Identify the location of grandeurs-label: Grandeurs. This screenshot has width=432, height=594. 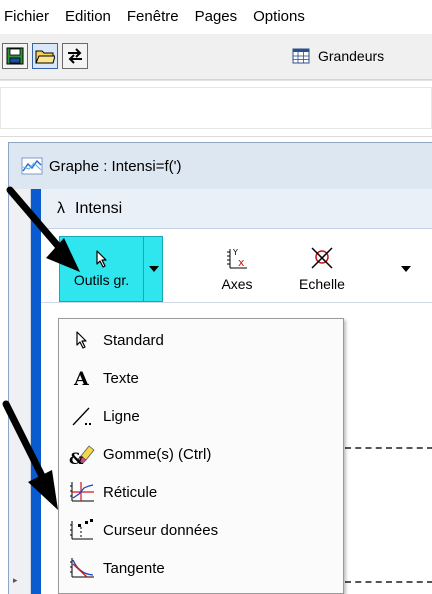
(351, 56).